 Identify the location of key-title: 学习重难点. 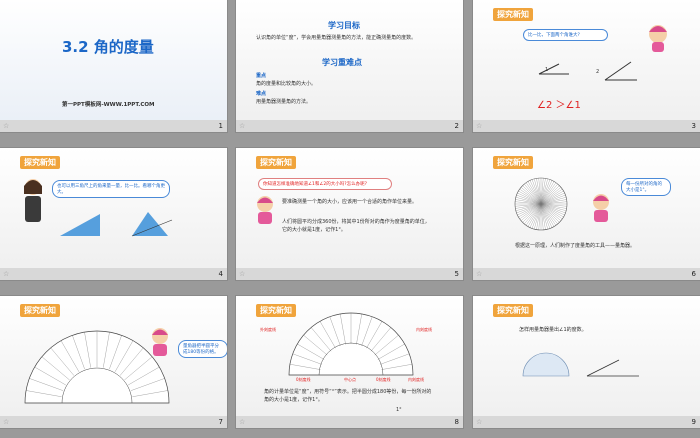
(342, 62).